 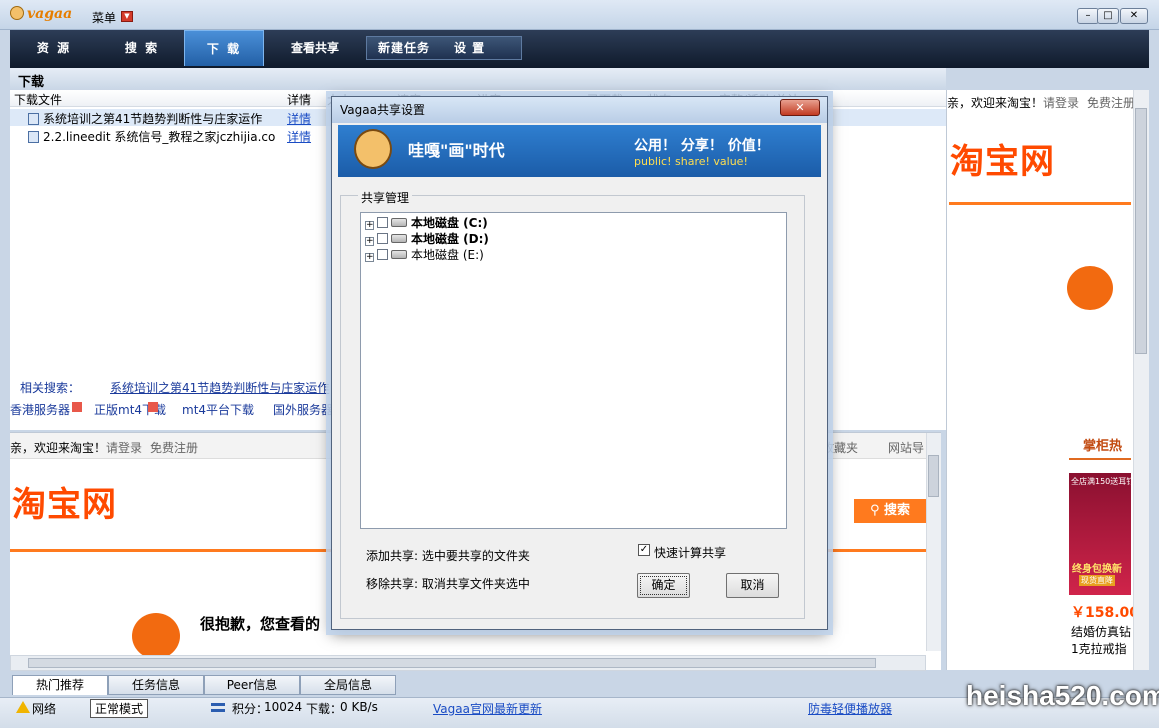 What do you see at coordinates (218, 707) in the screenshot?
I see `menu-icon` at bounding box center [218, 707].